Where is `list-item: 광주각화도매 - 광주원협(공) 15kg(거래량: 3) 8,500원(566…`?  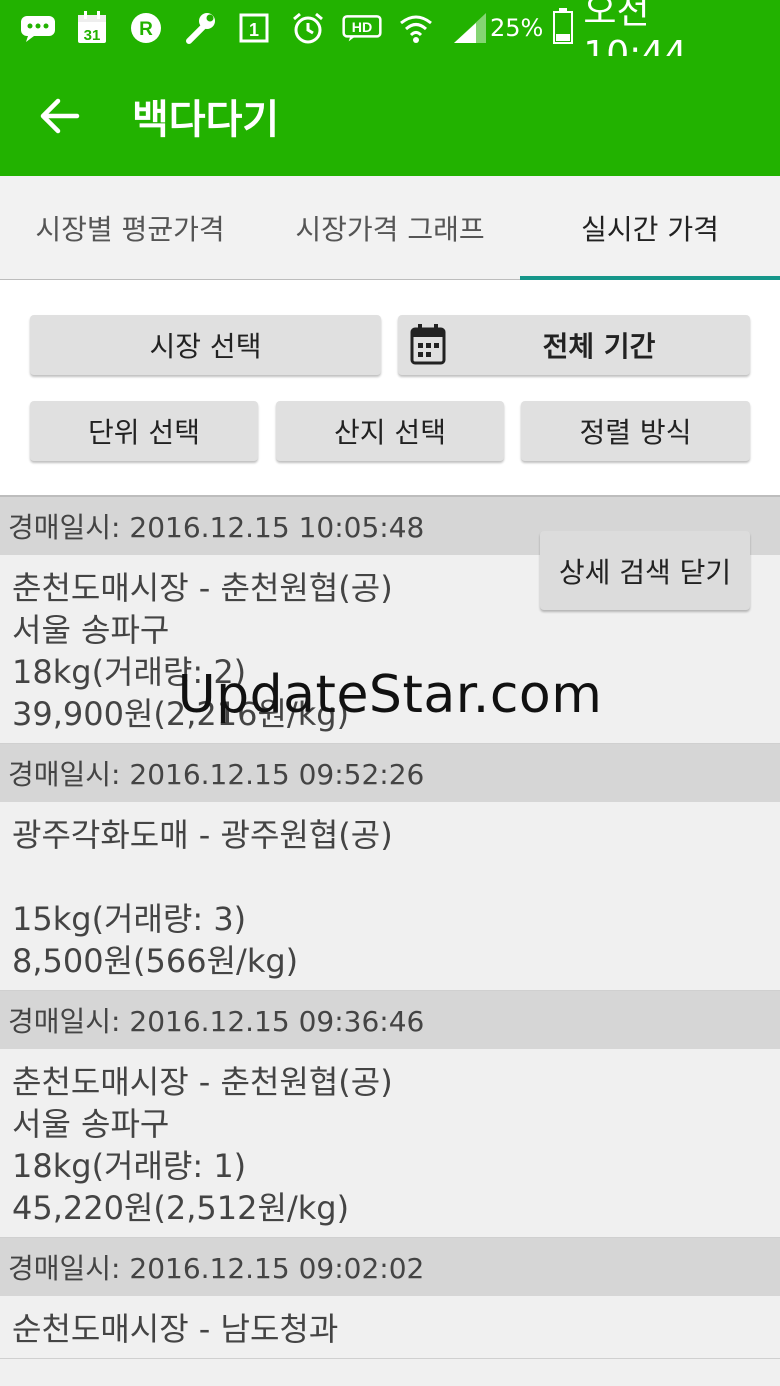 list-item: 광주각화도매 - 광주원협(공) 15kg(거래량: 3) 8,500원(566… is located at coordinates (390, 896).